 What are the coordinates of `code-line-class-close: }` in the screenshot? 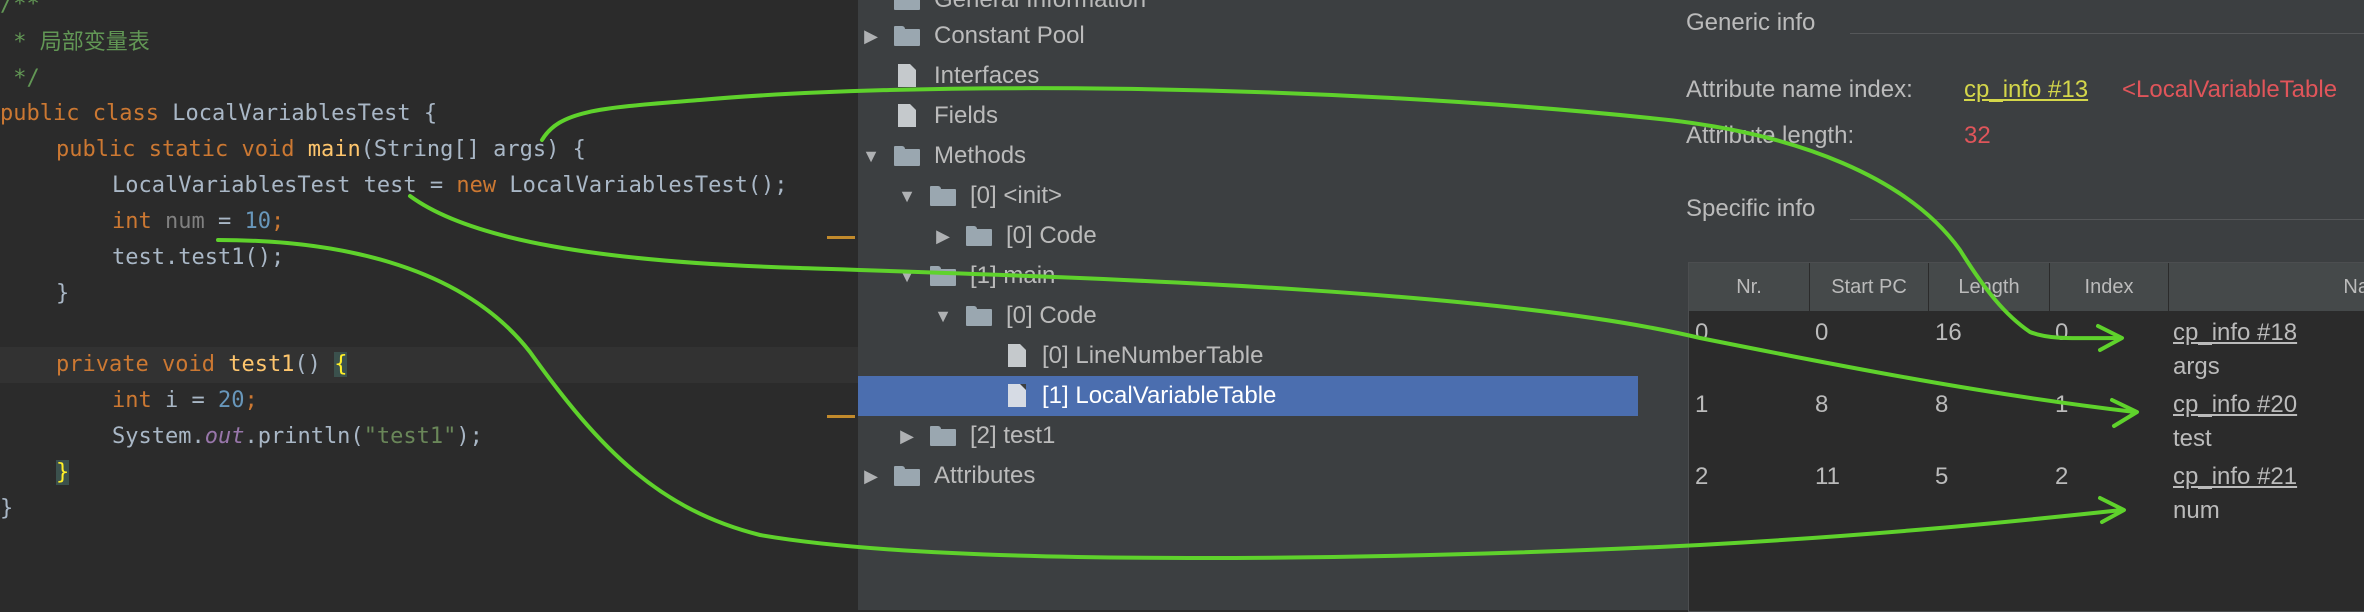 It's located at (7, 508).